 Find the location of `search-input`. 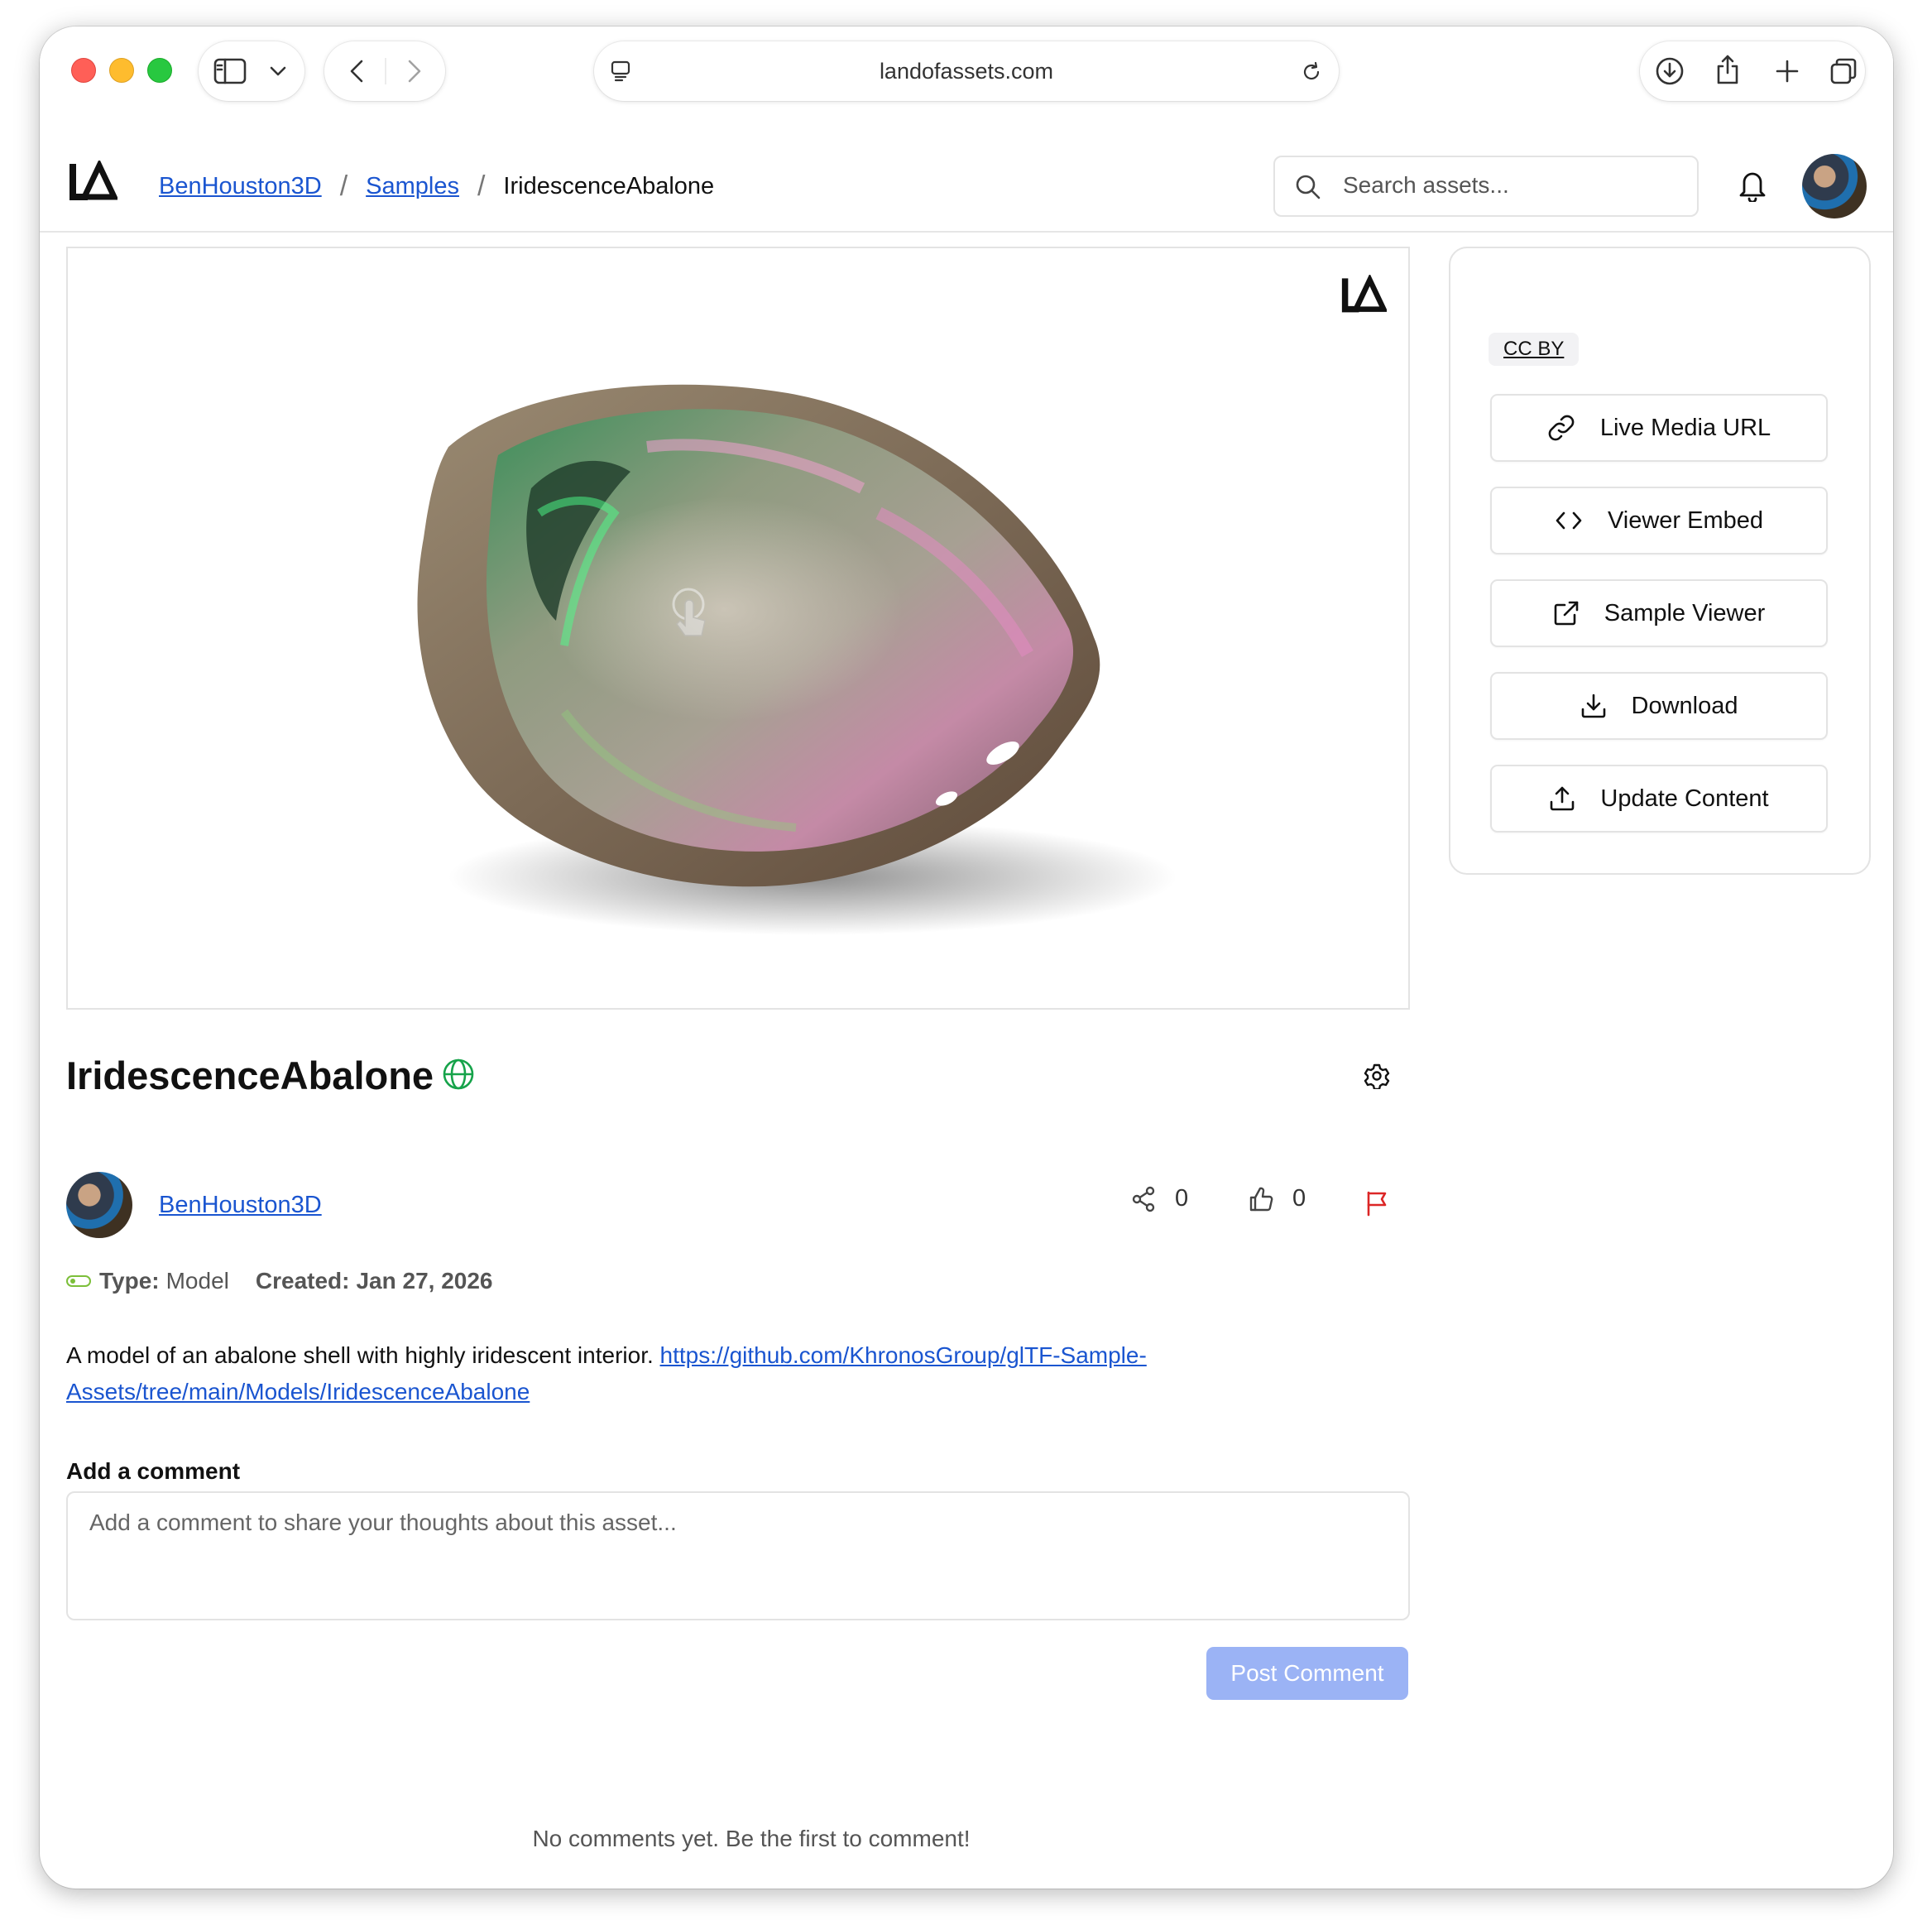

search-input is located at coordinates (1513, 185).